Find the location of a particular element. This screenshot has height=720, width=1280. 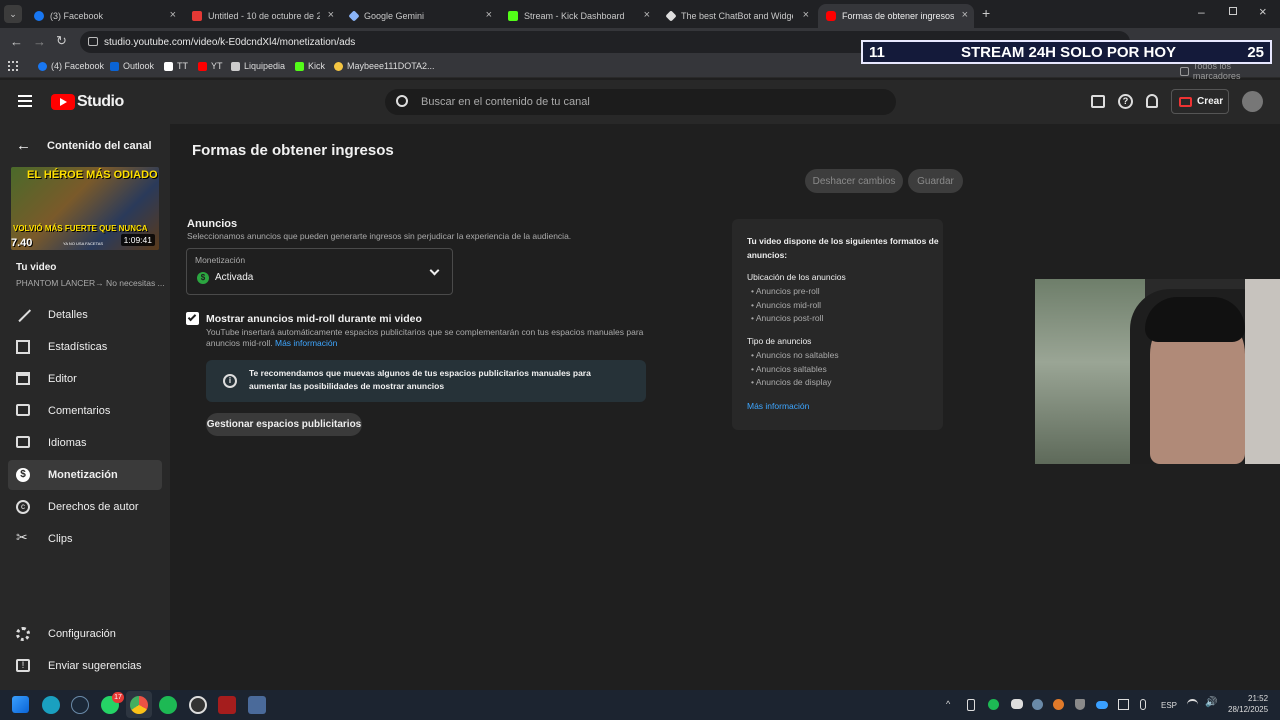

forward-icon: → is located at coordinates (39, 41).